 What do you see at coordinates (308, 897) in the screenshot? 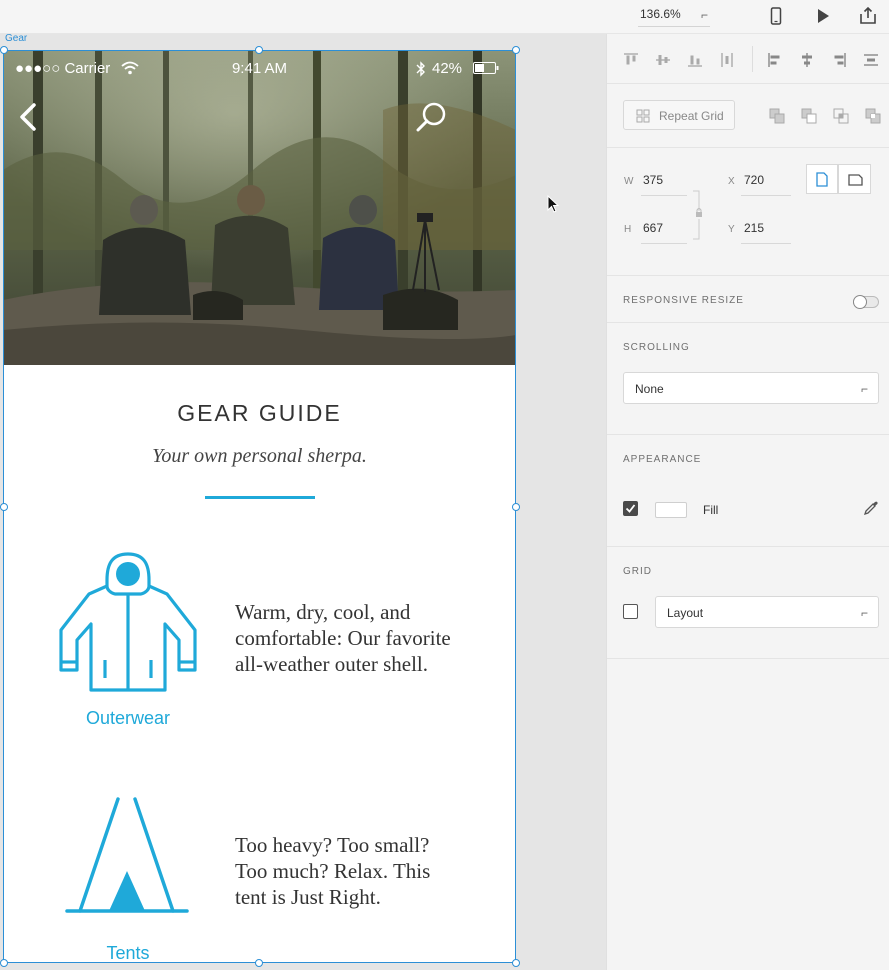
I see `description-line: tent is Just Right.` at bounding box center [308, 897].